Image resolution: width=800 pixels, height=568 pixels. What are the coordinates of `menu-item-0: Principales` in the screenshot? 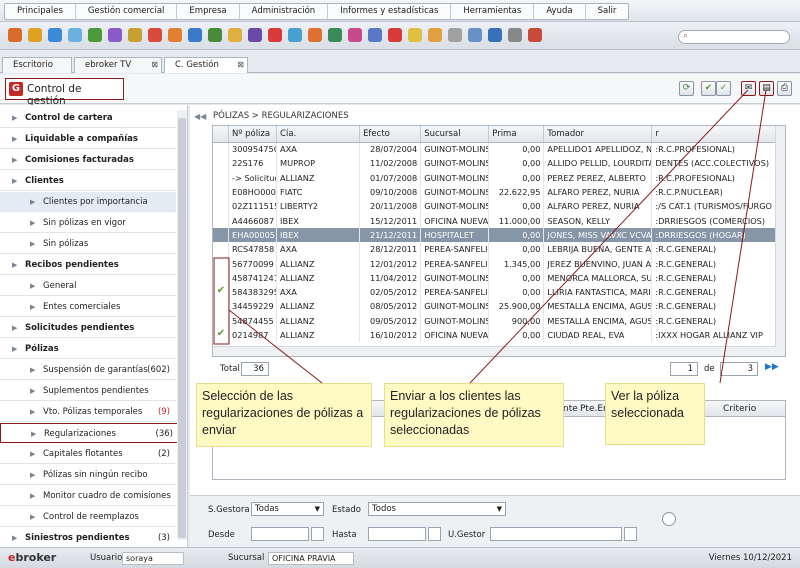 It's located at (40, 11).